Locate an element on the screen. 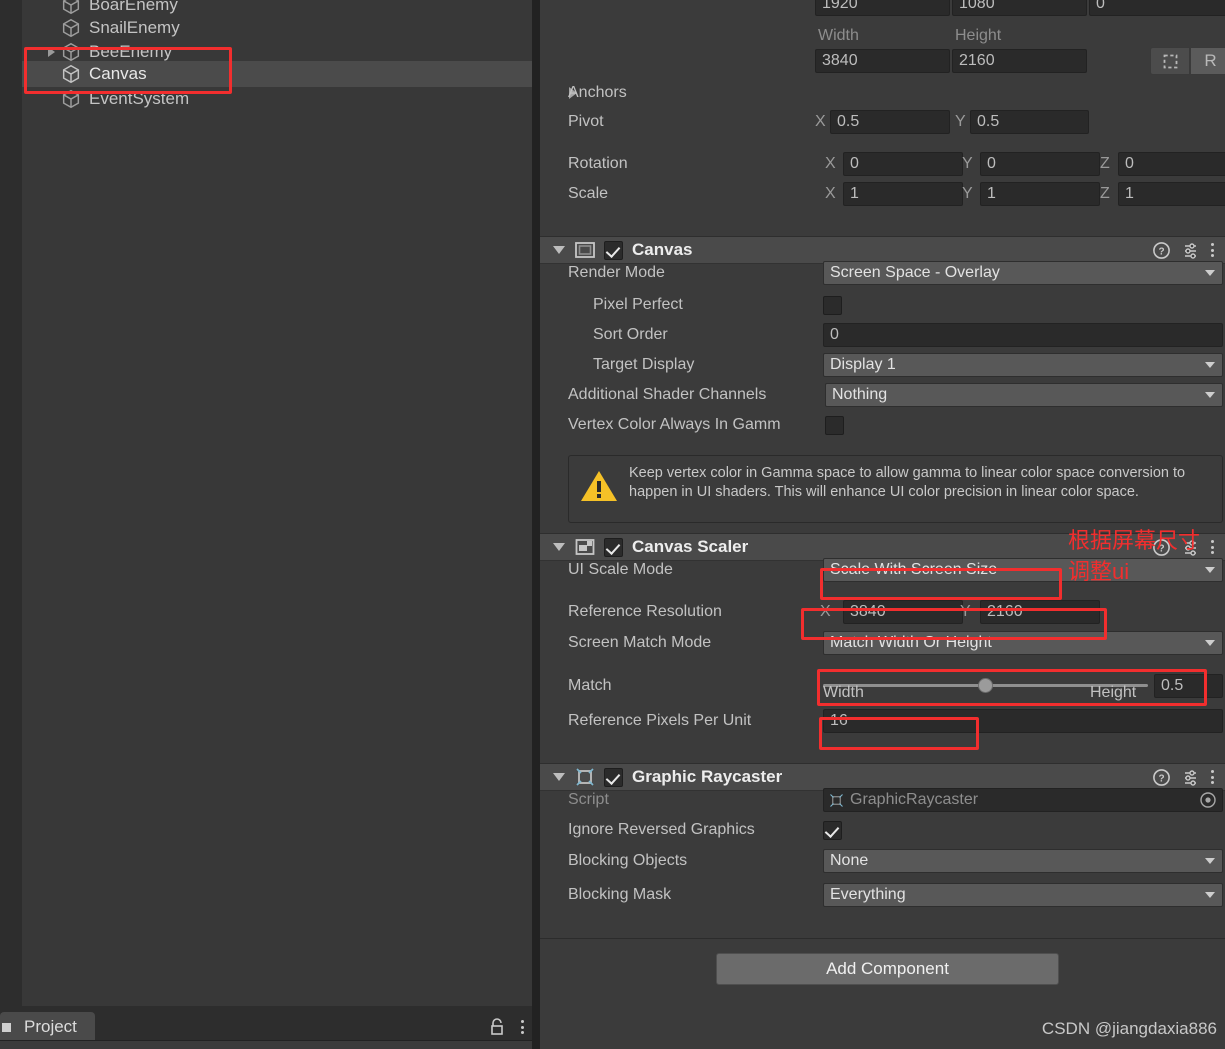 Image resolution: width=1225 pixels, height=1049 pixels. hierarchy-item-canvas: Canvas is located at coordinates (277, 74).